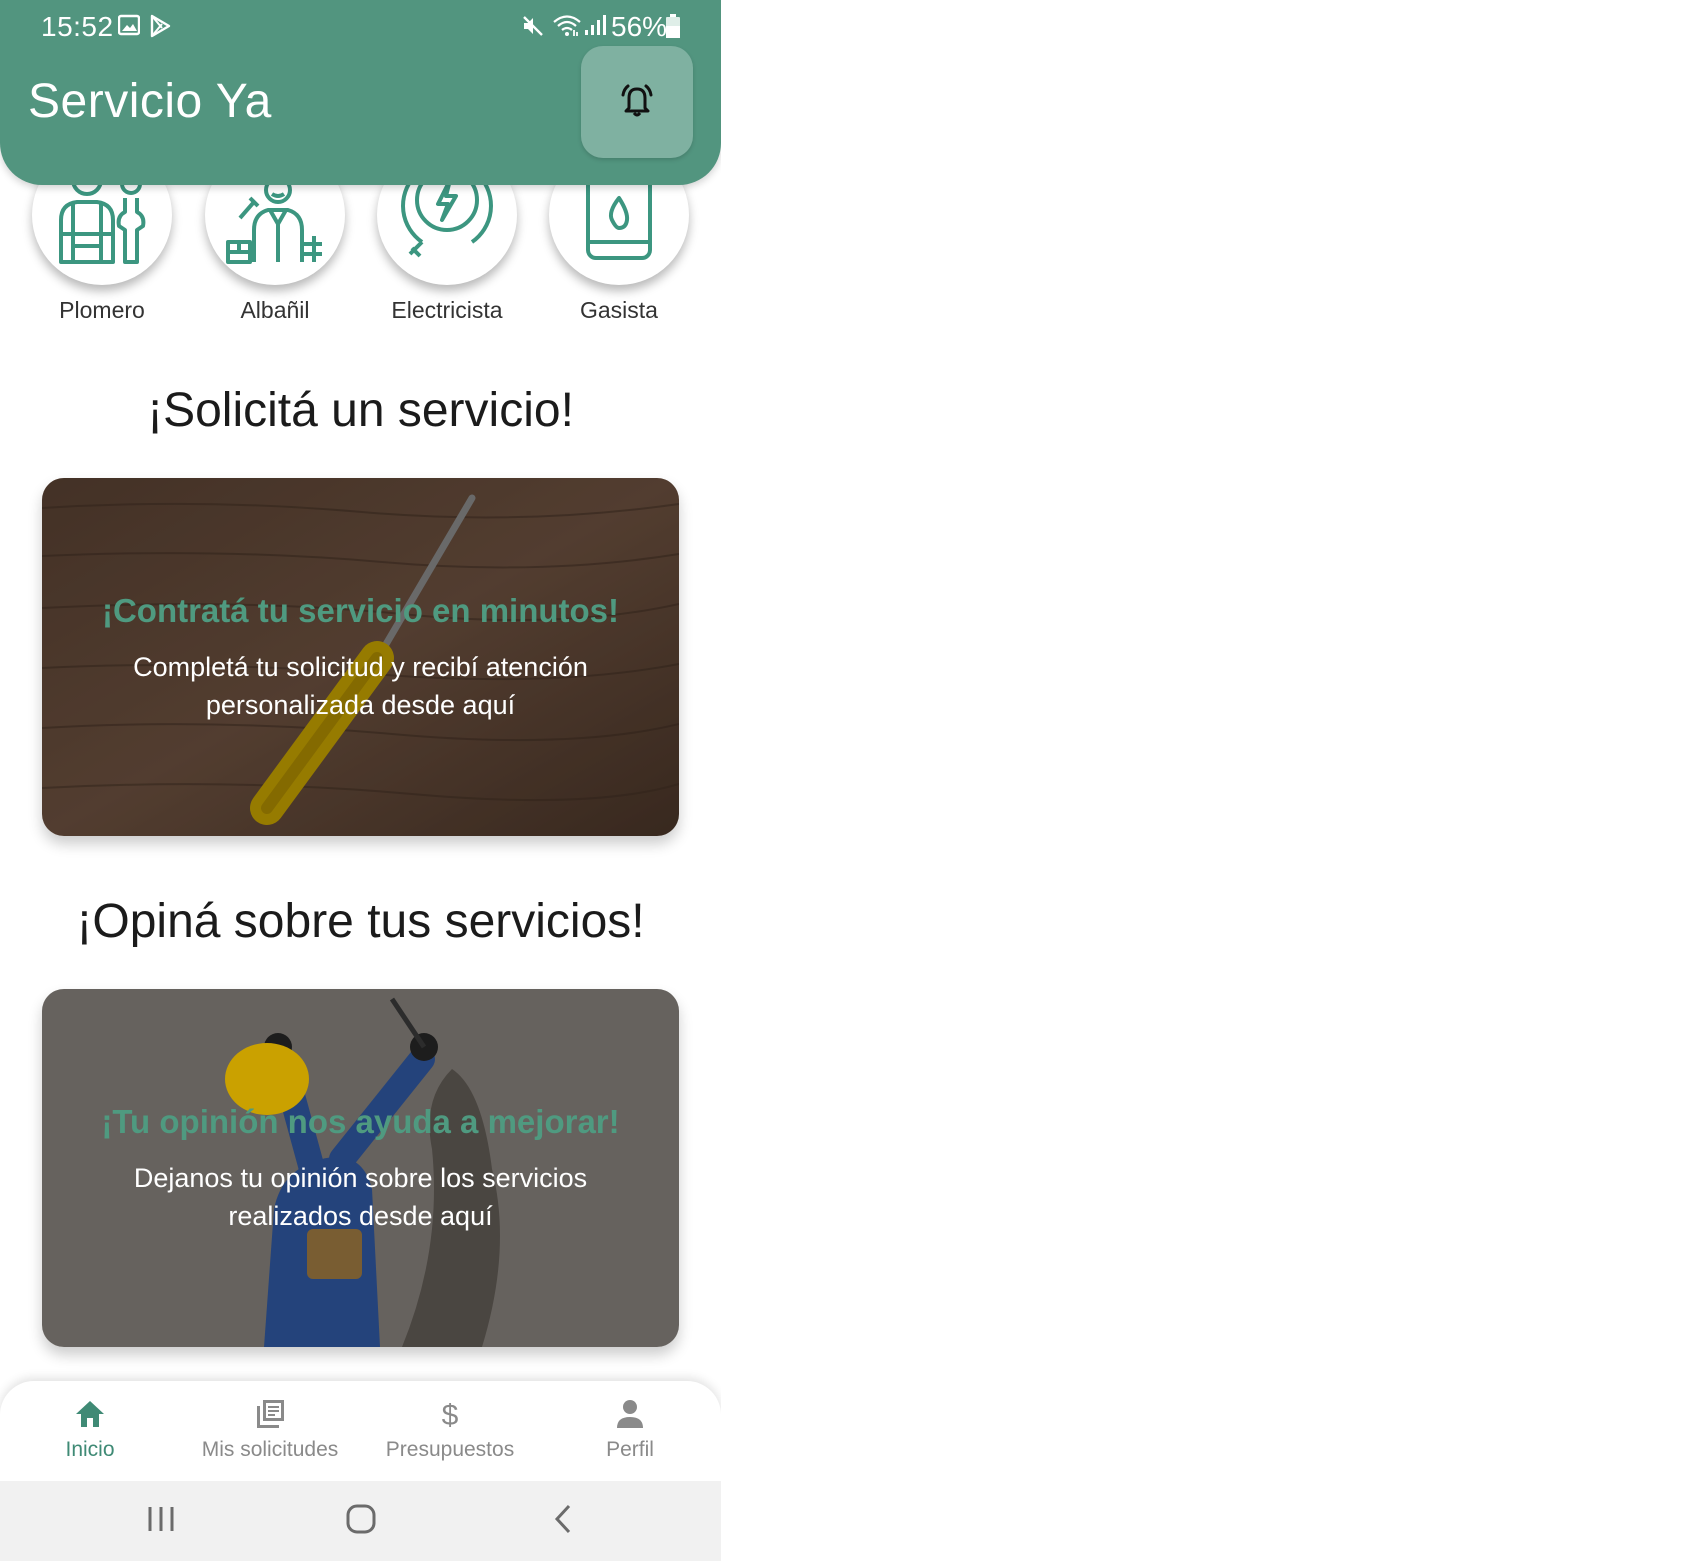 The height and width of the screenshot is (1561, 1707). Describe the element at coordinates (160, 28) in the screenshot. I see `play-store-icon` at that location.